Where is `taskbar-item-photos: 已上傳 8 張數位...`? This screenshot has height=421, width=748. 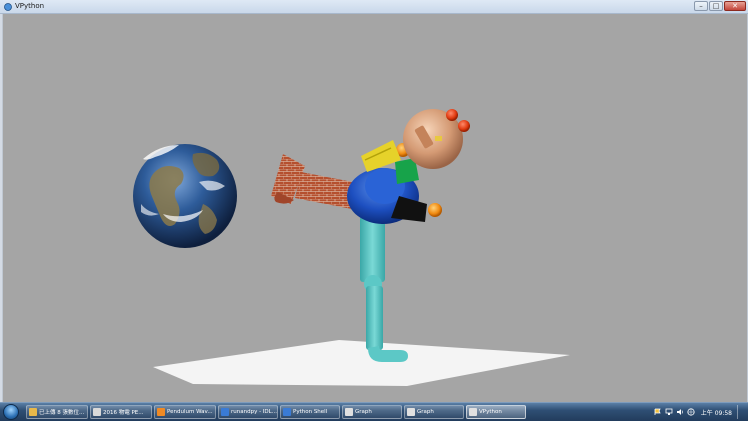 taskbar-item-photos: 已上傳 8 張數位... is located at coordinates (57, 412).